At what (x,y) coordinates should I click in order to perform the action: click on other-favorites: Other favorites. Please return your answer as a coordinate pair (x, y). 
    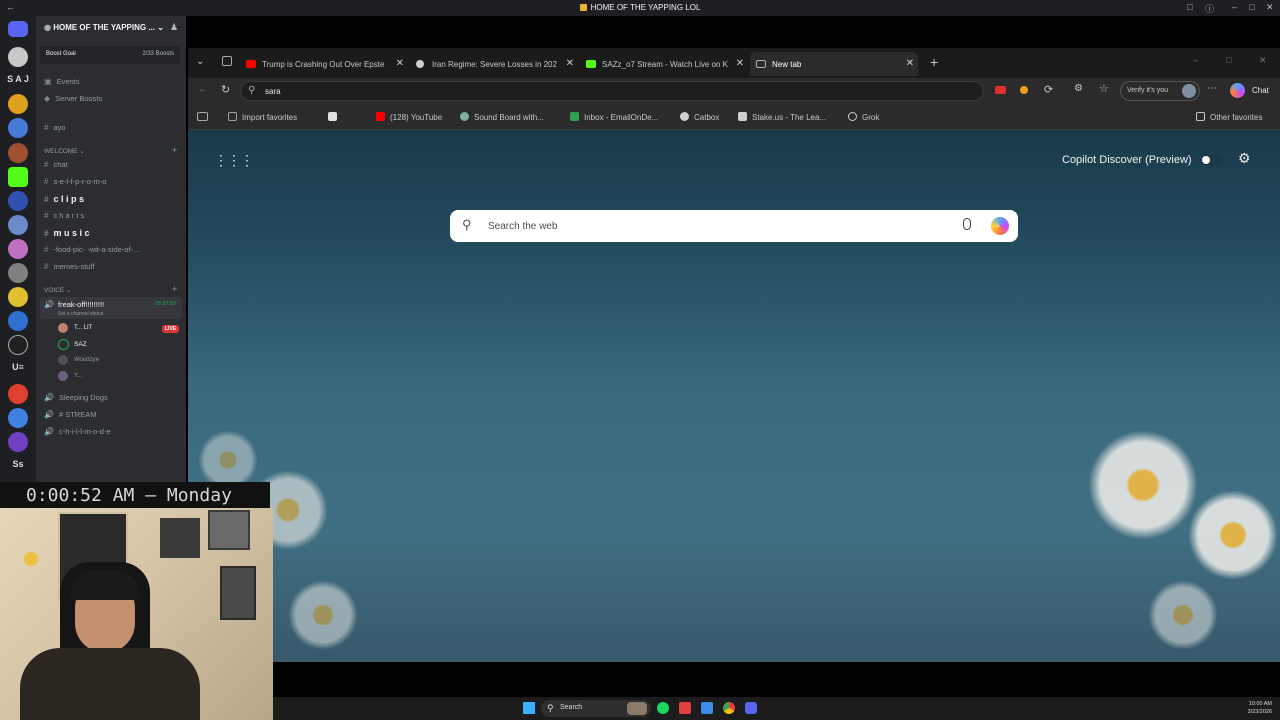
    Looking at the image, I should click on (1229, 117).